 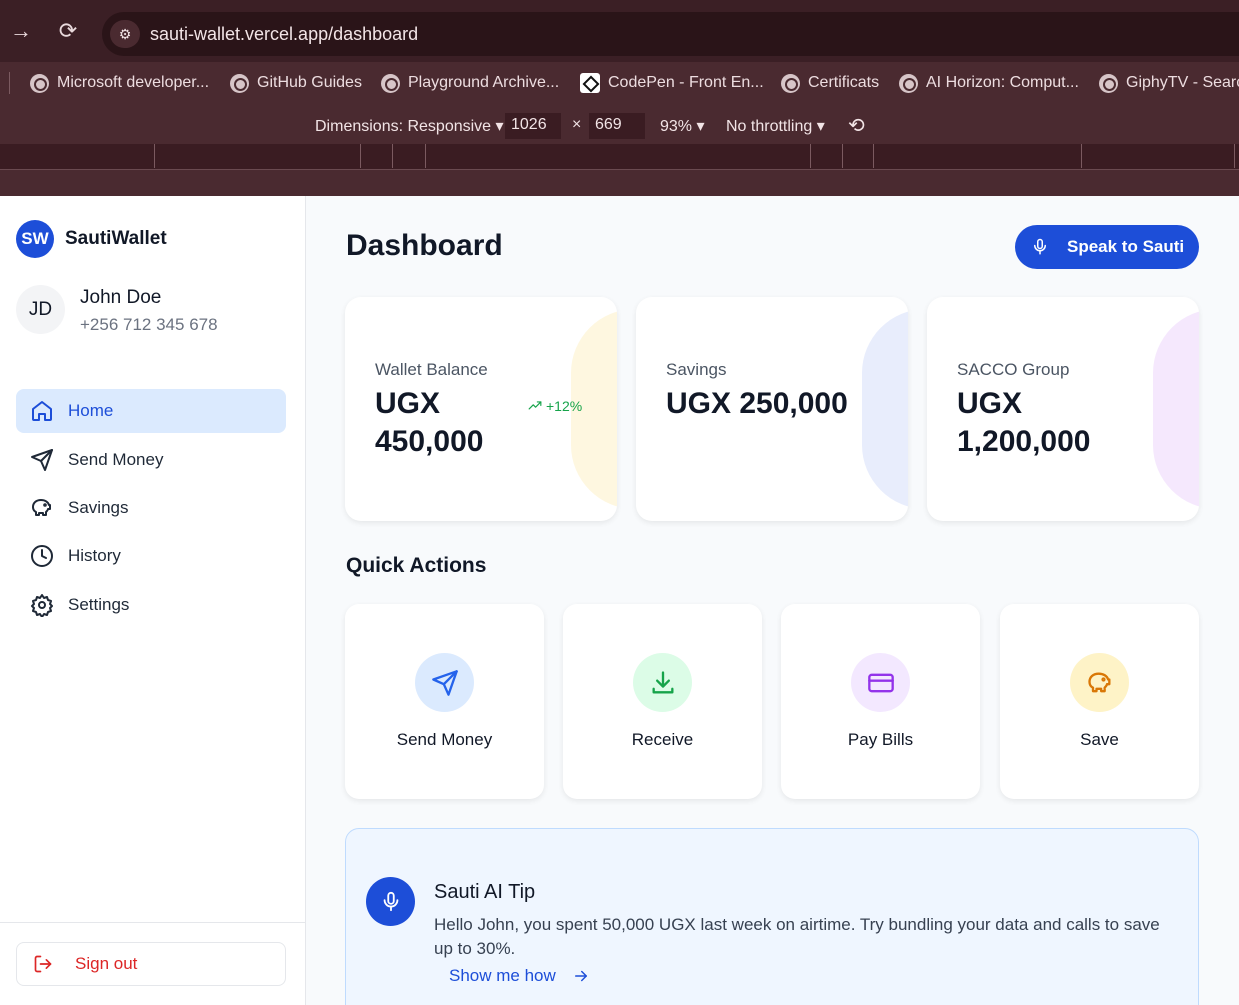 What do you see at coordinates (670, 34) in the screenshot?
I see `address-bar: ⚙ sauti-wallet.vercel.app/dashboard` at bounding box center [670, 34].